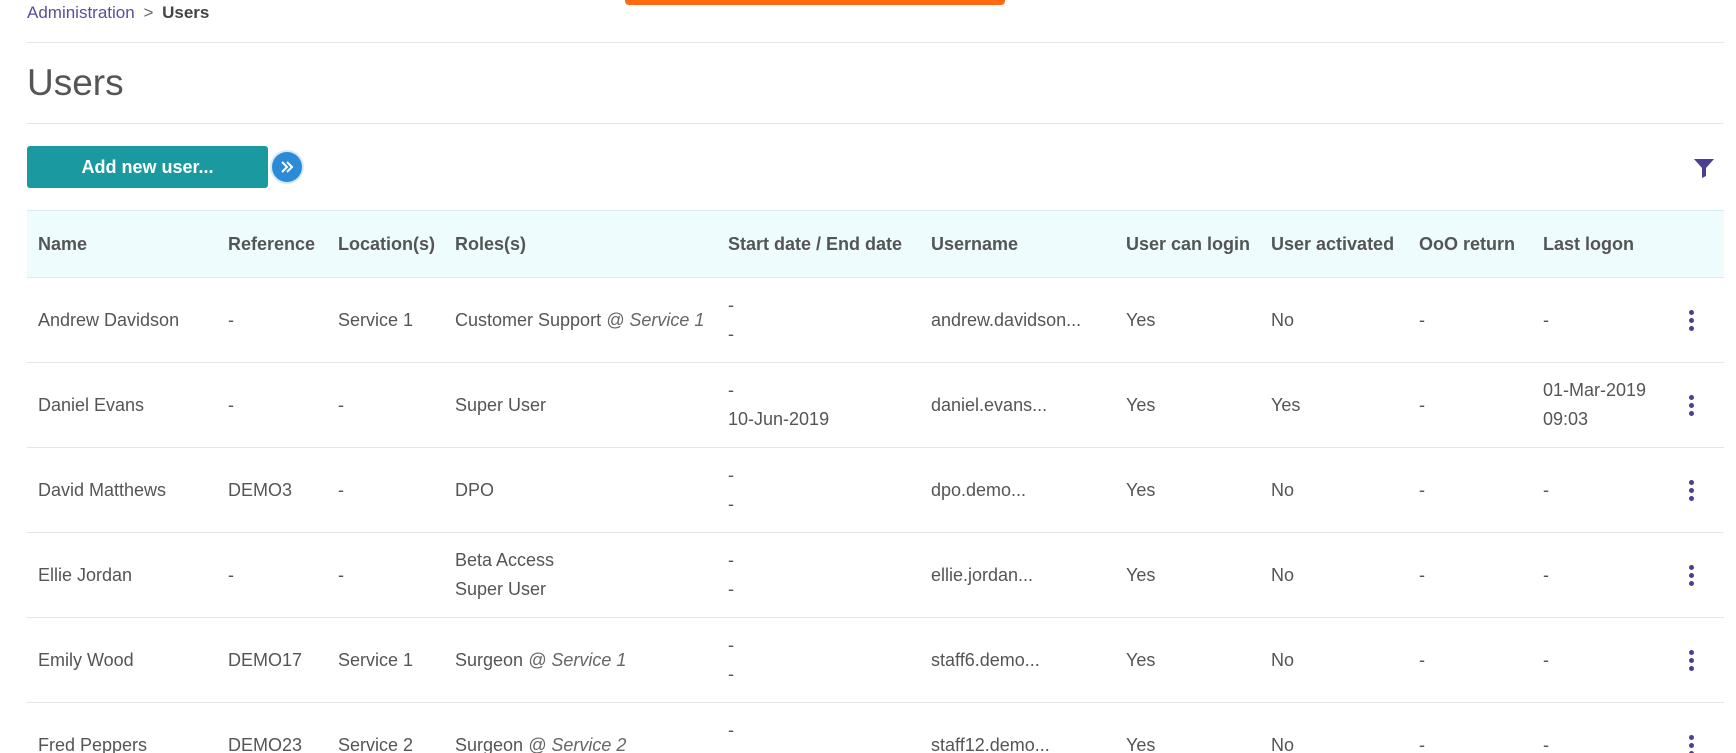 The width and height of the screenshot is (1736, 753). I want to click on divider, so click(875, 42).